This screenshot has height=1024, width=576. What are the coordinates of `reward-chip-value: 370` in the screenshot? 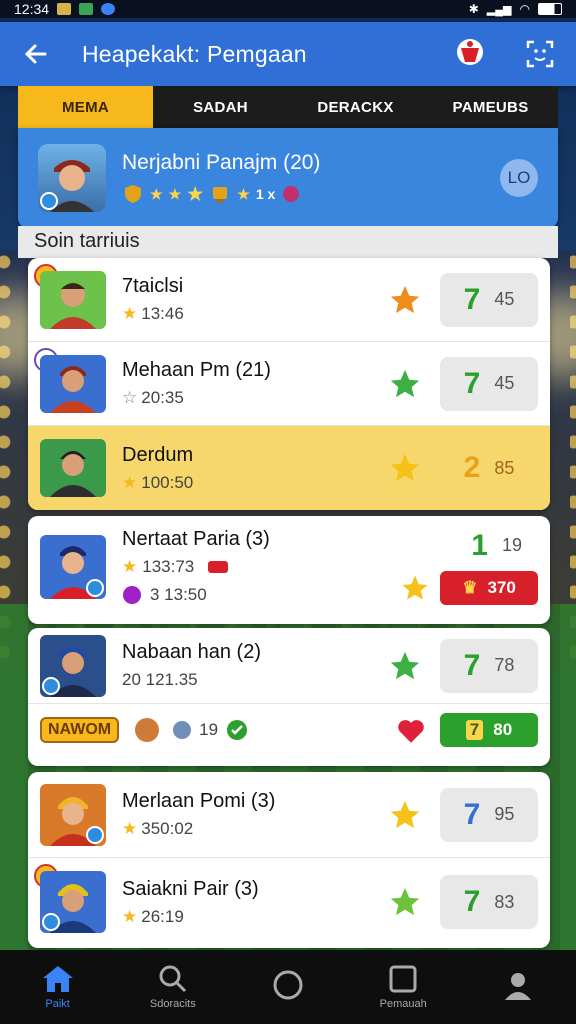 It's located at (501, 587).